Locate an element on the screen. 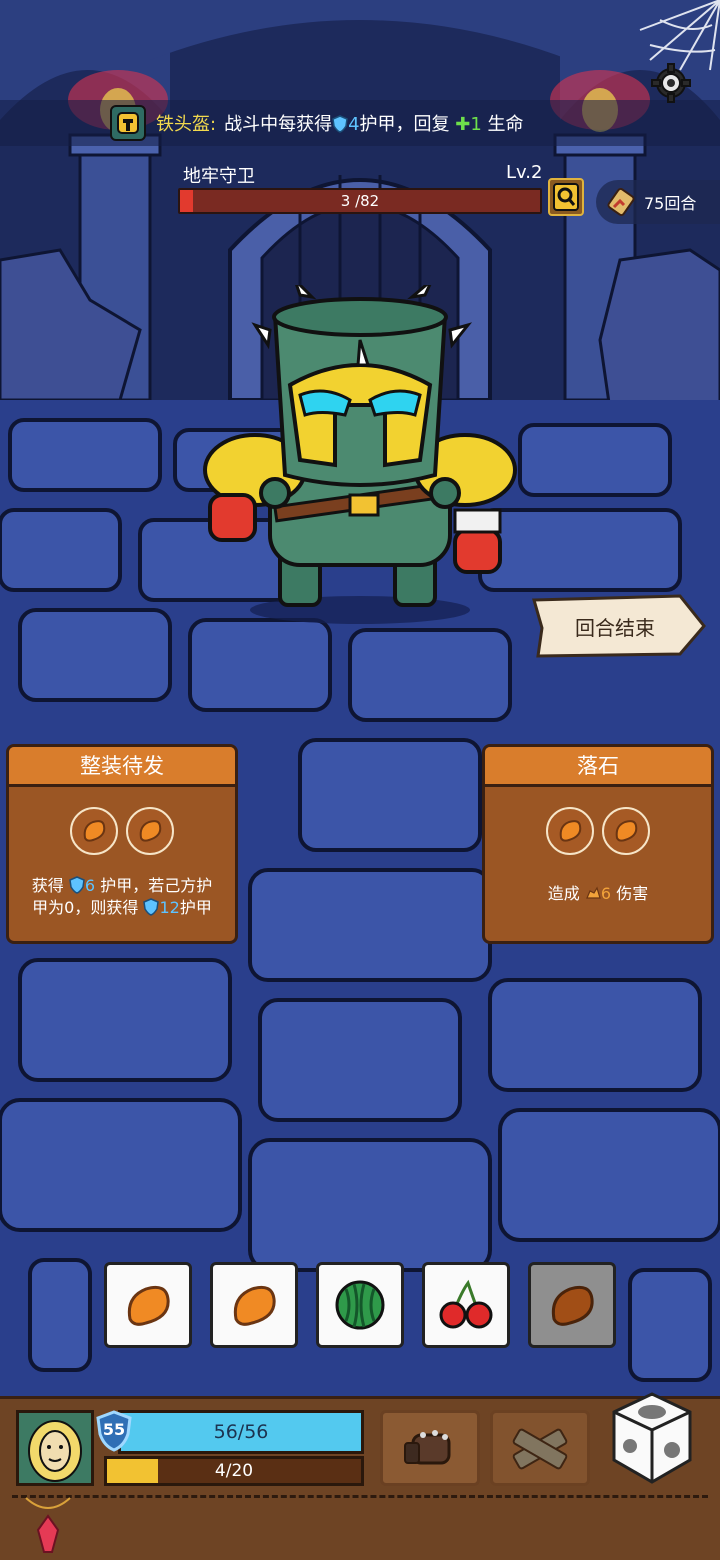 The width and height of the screenshot is (720, 1560). card-desc-text: 护甲，若己方护 is located at coordinates (156, 885).